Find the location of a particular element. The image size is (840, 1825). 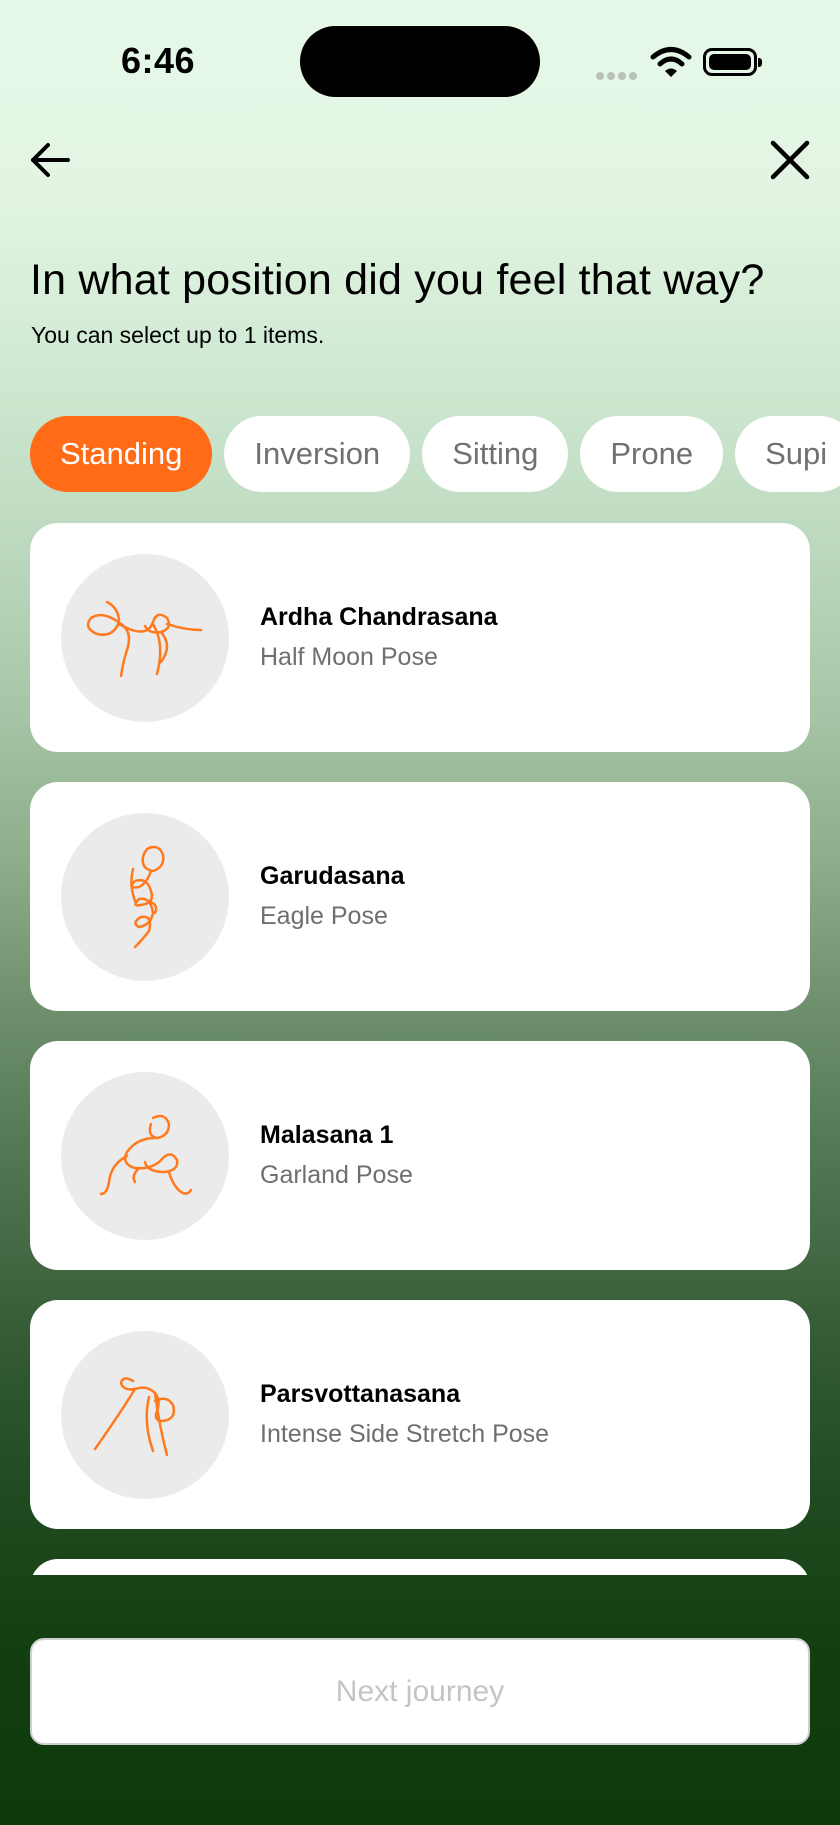

next-journey-button: Next journey is located at coordinates (420, 1691).